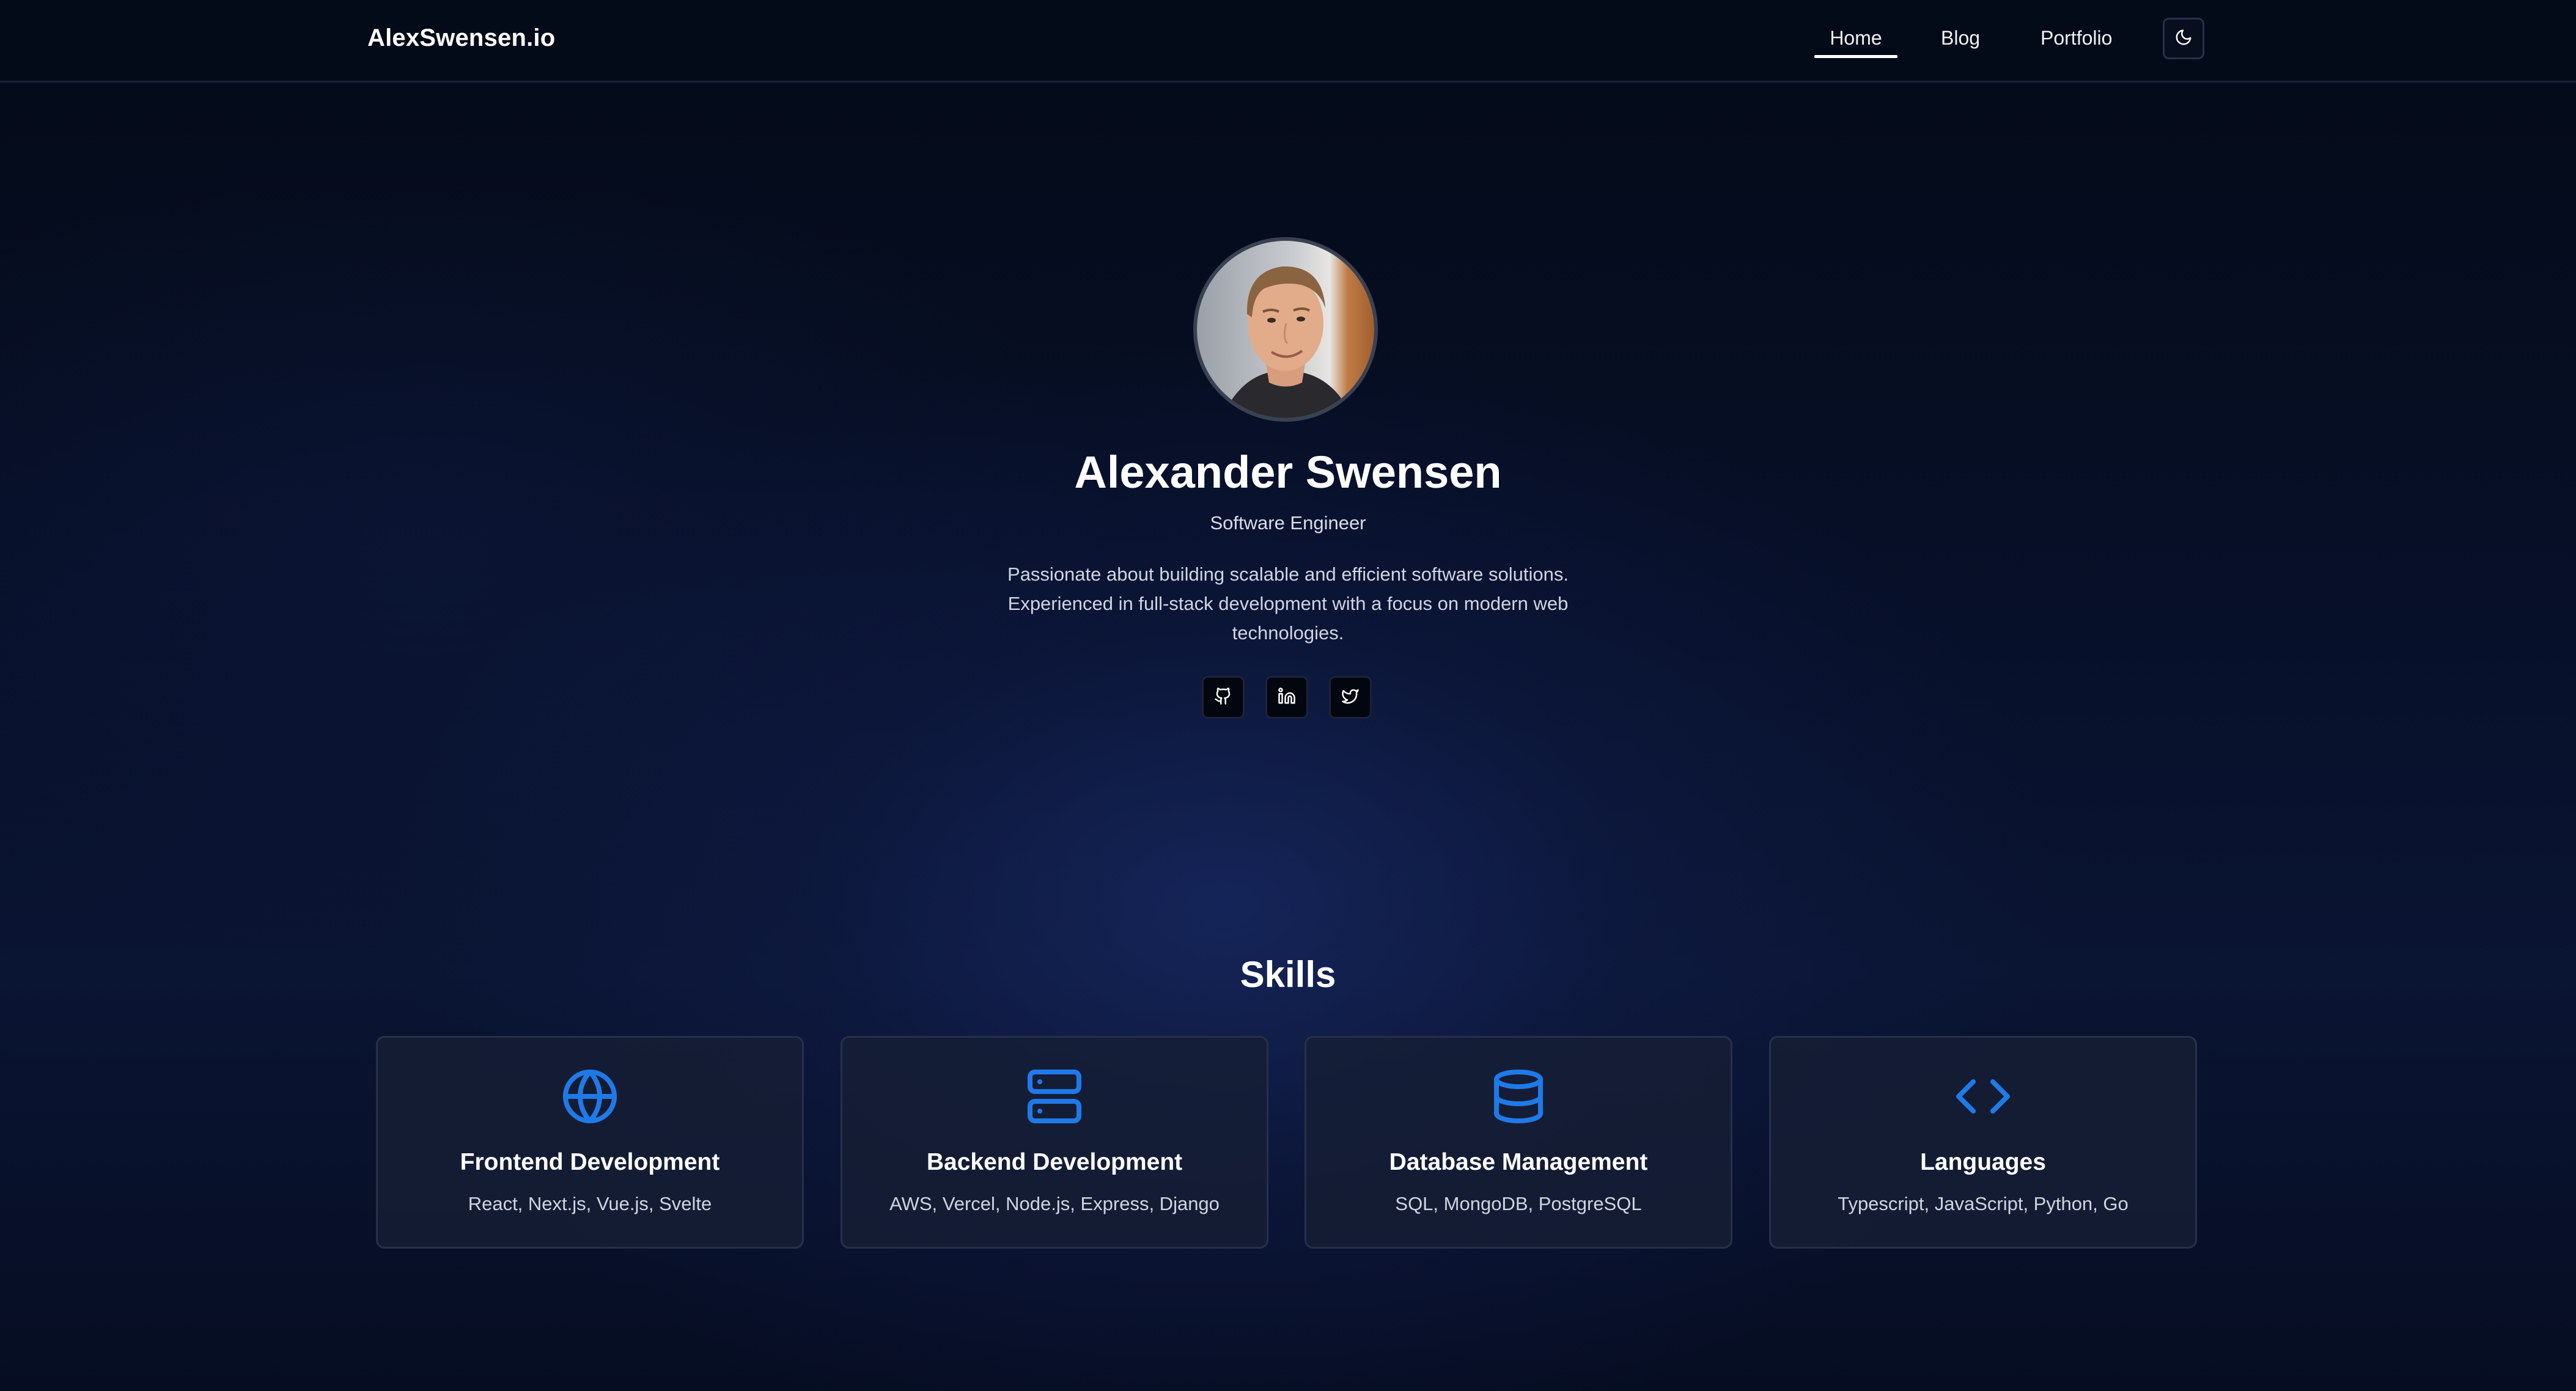 Image resolution: width=2576 pixels, height=1391 pixels. I want to click on code-icon, so click(1983, 1098).